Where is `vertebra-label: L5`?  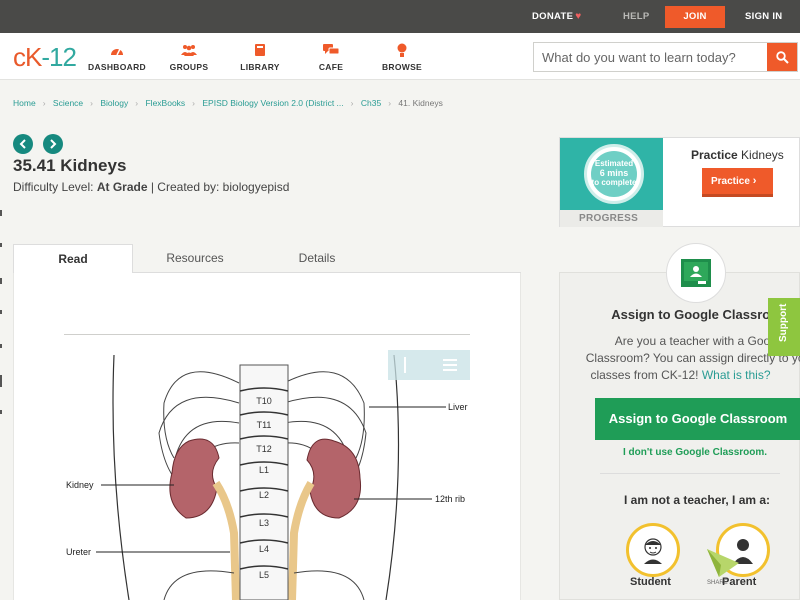
vertebra-label: L5 is located at coordinates (264, 575).